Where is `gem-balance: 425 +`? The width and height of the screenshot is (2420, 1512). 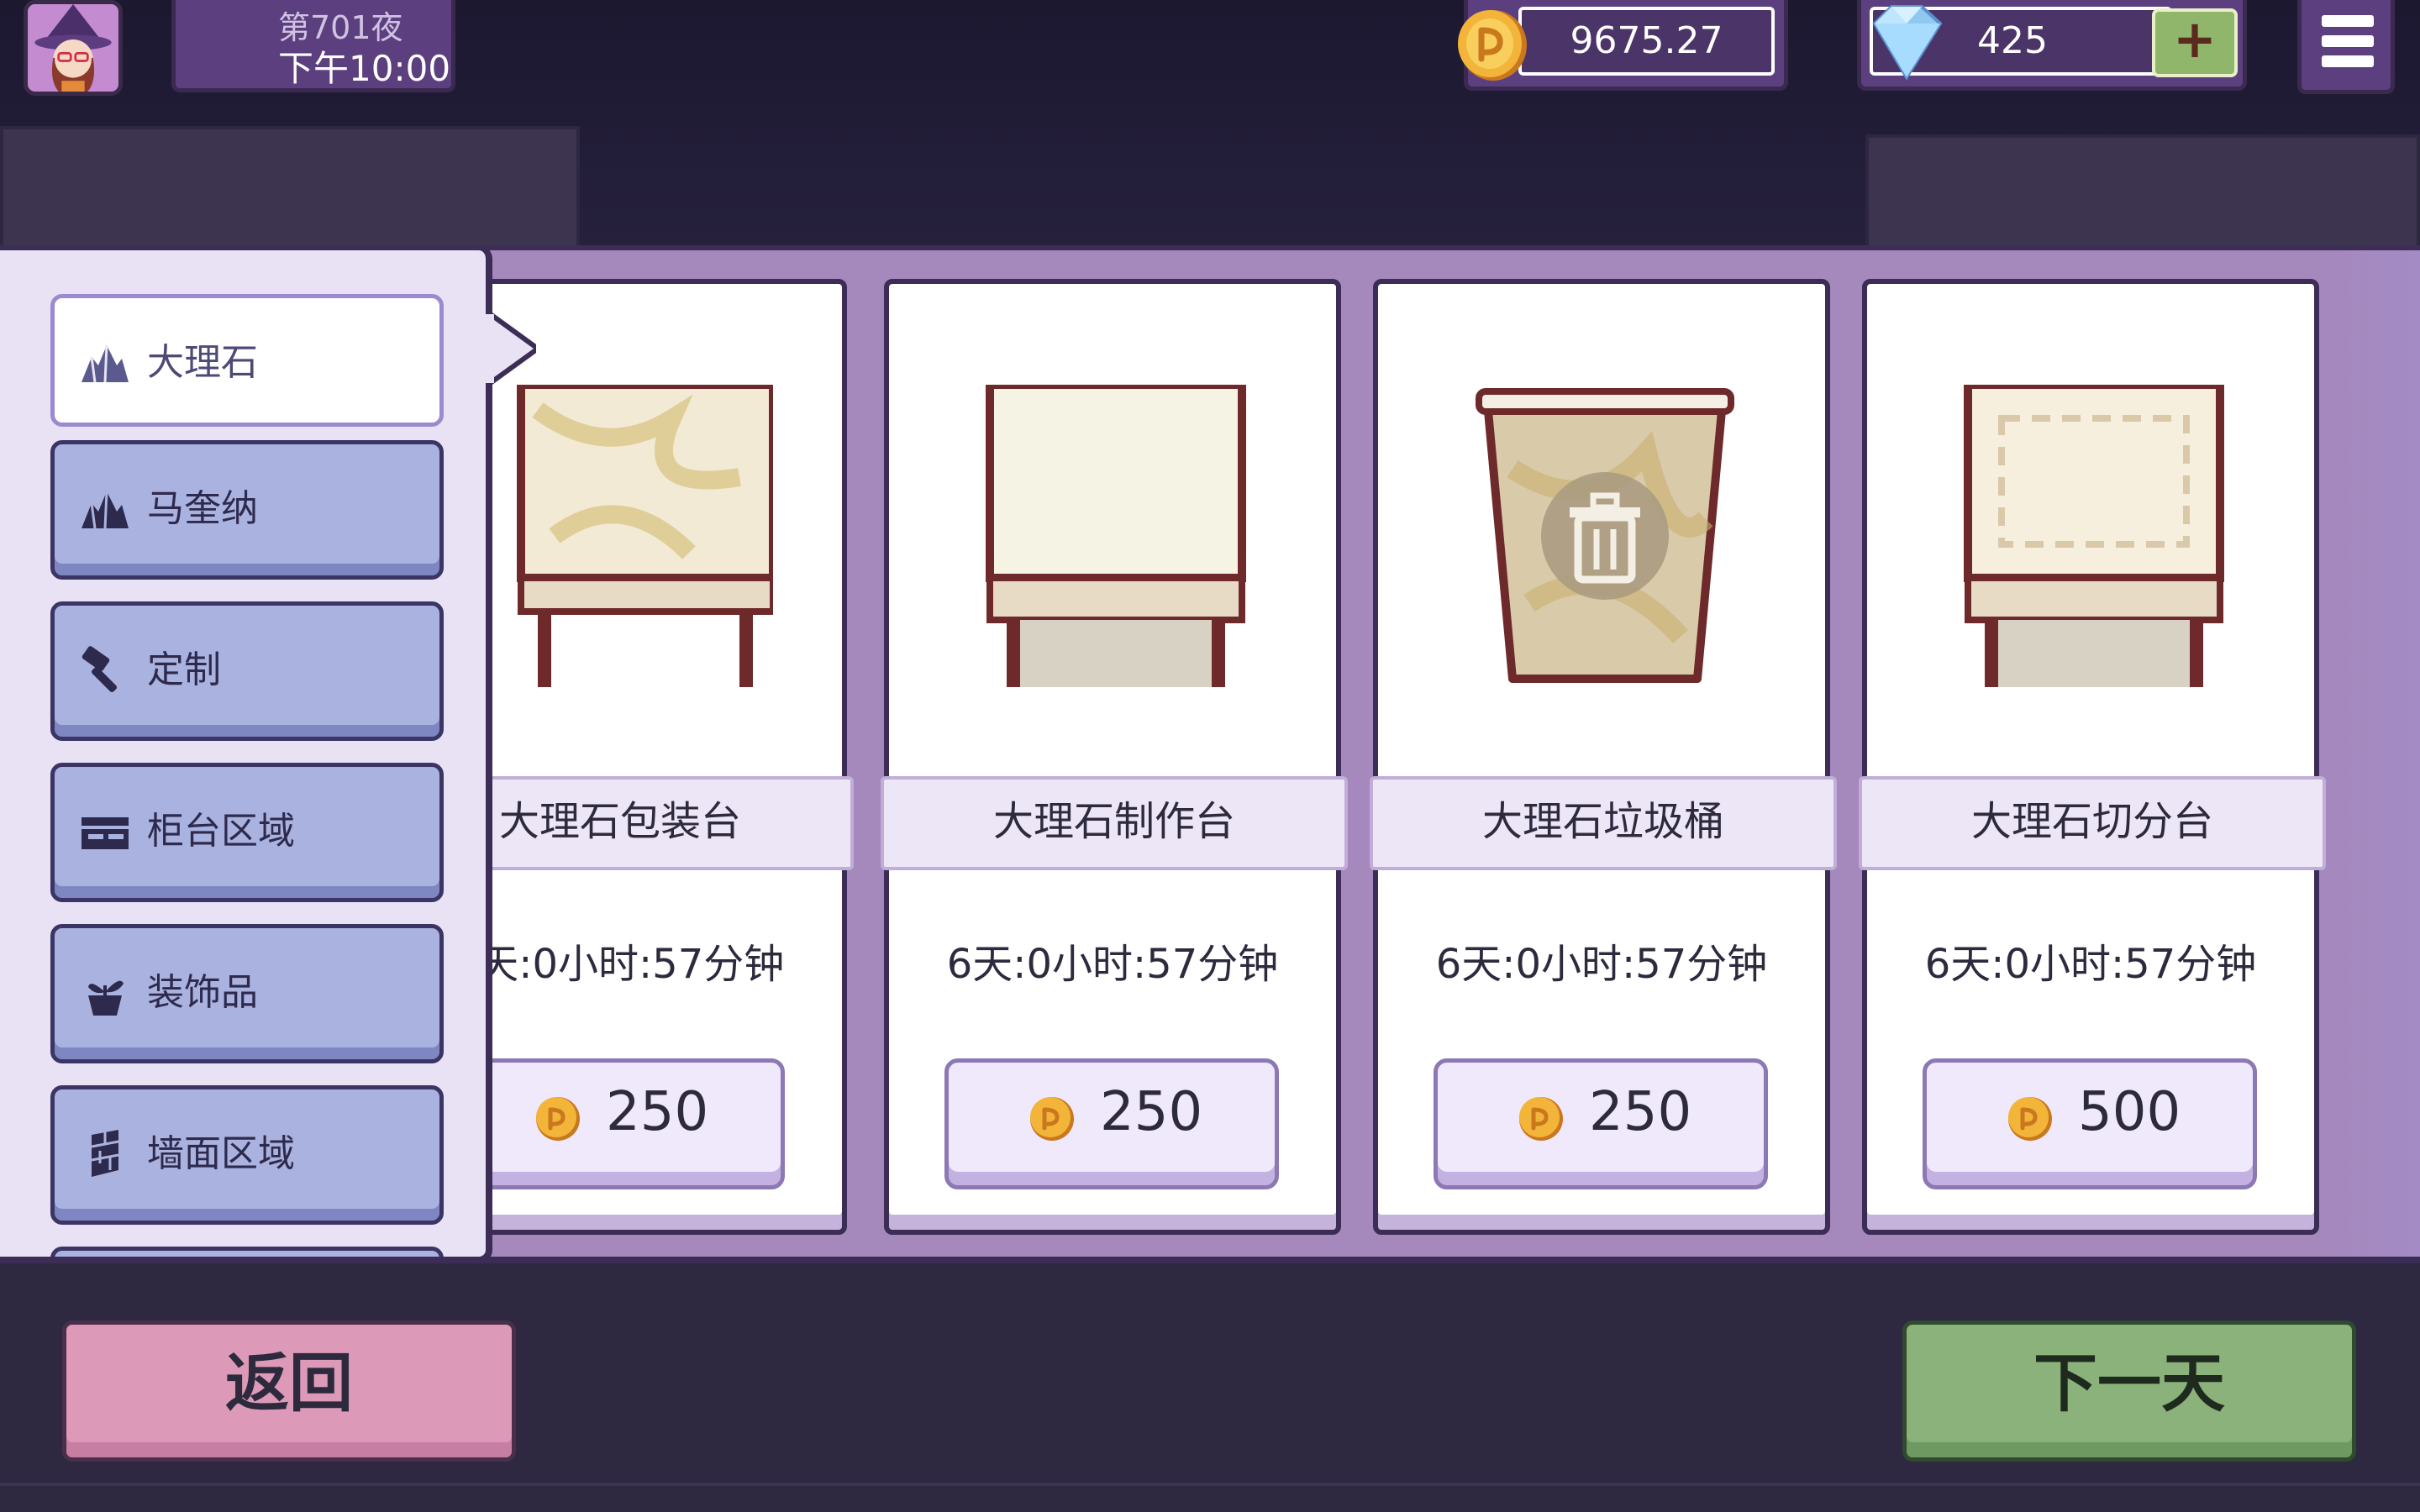 gem-balance: 425 + is located at coordinates (2052, 45).